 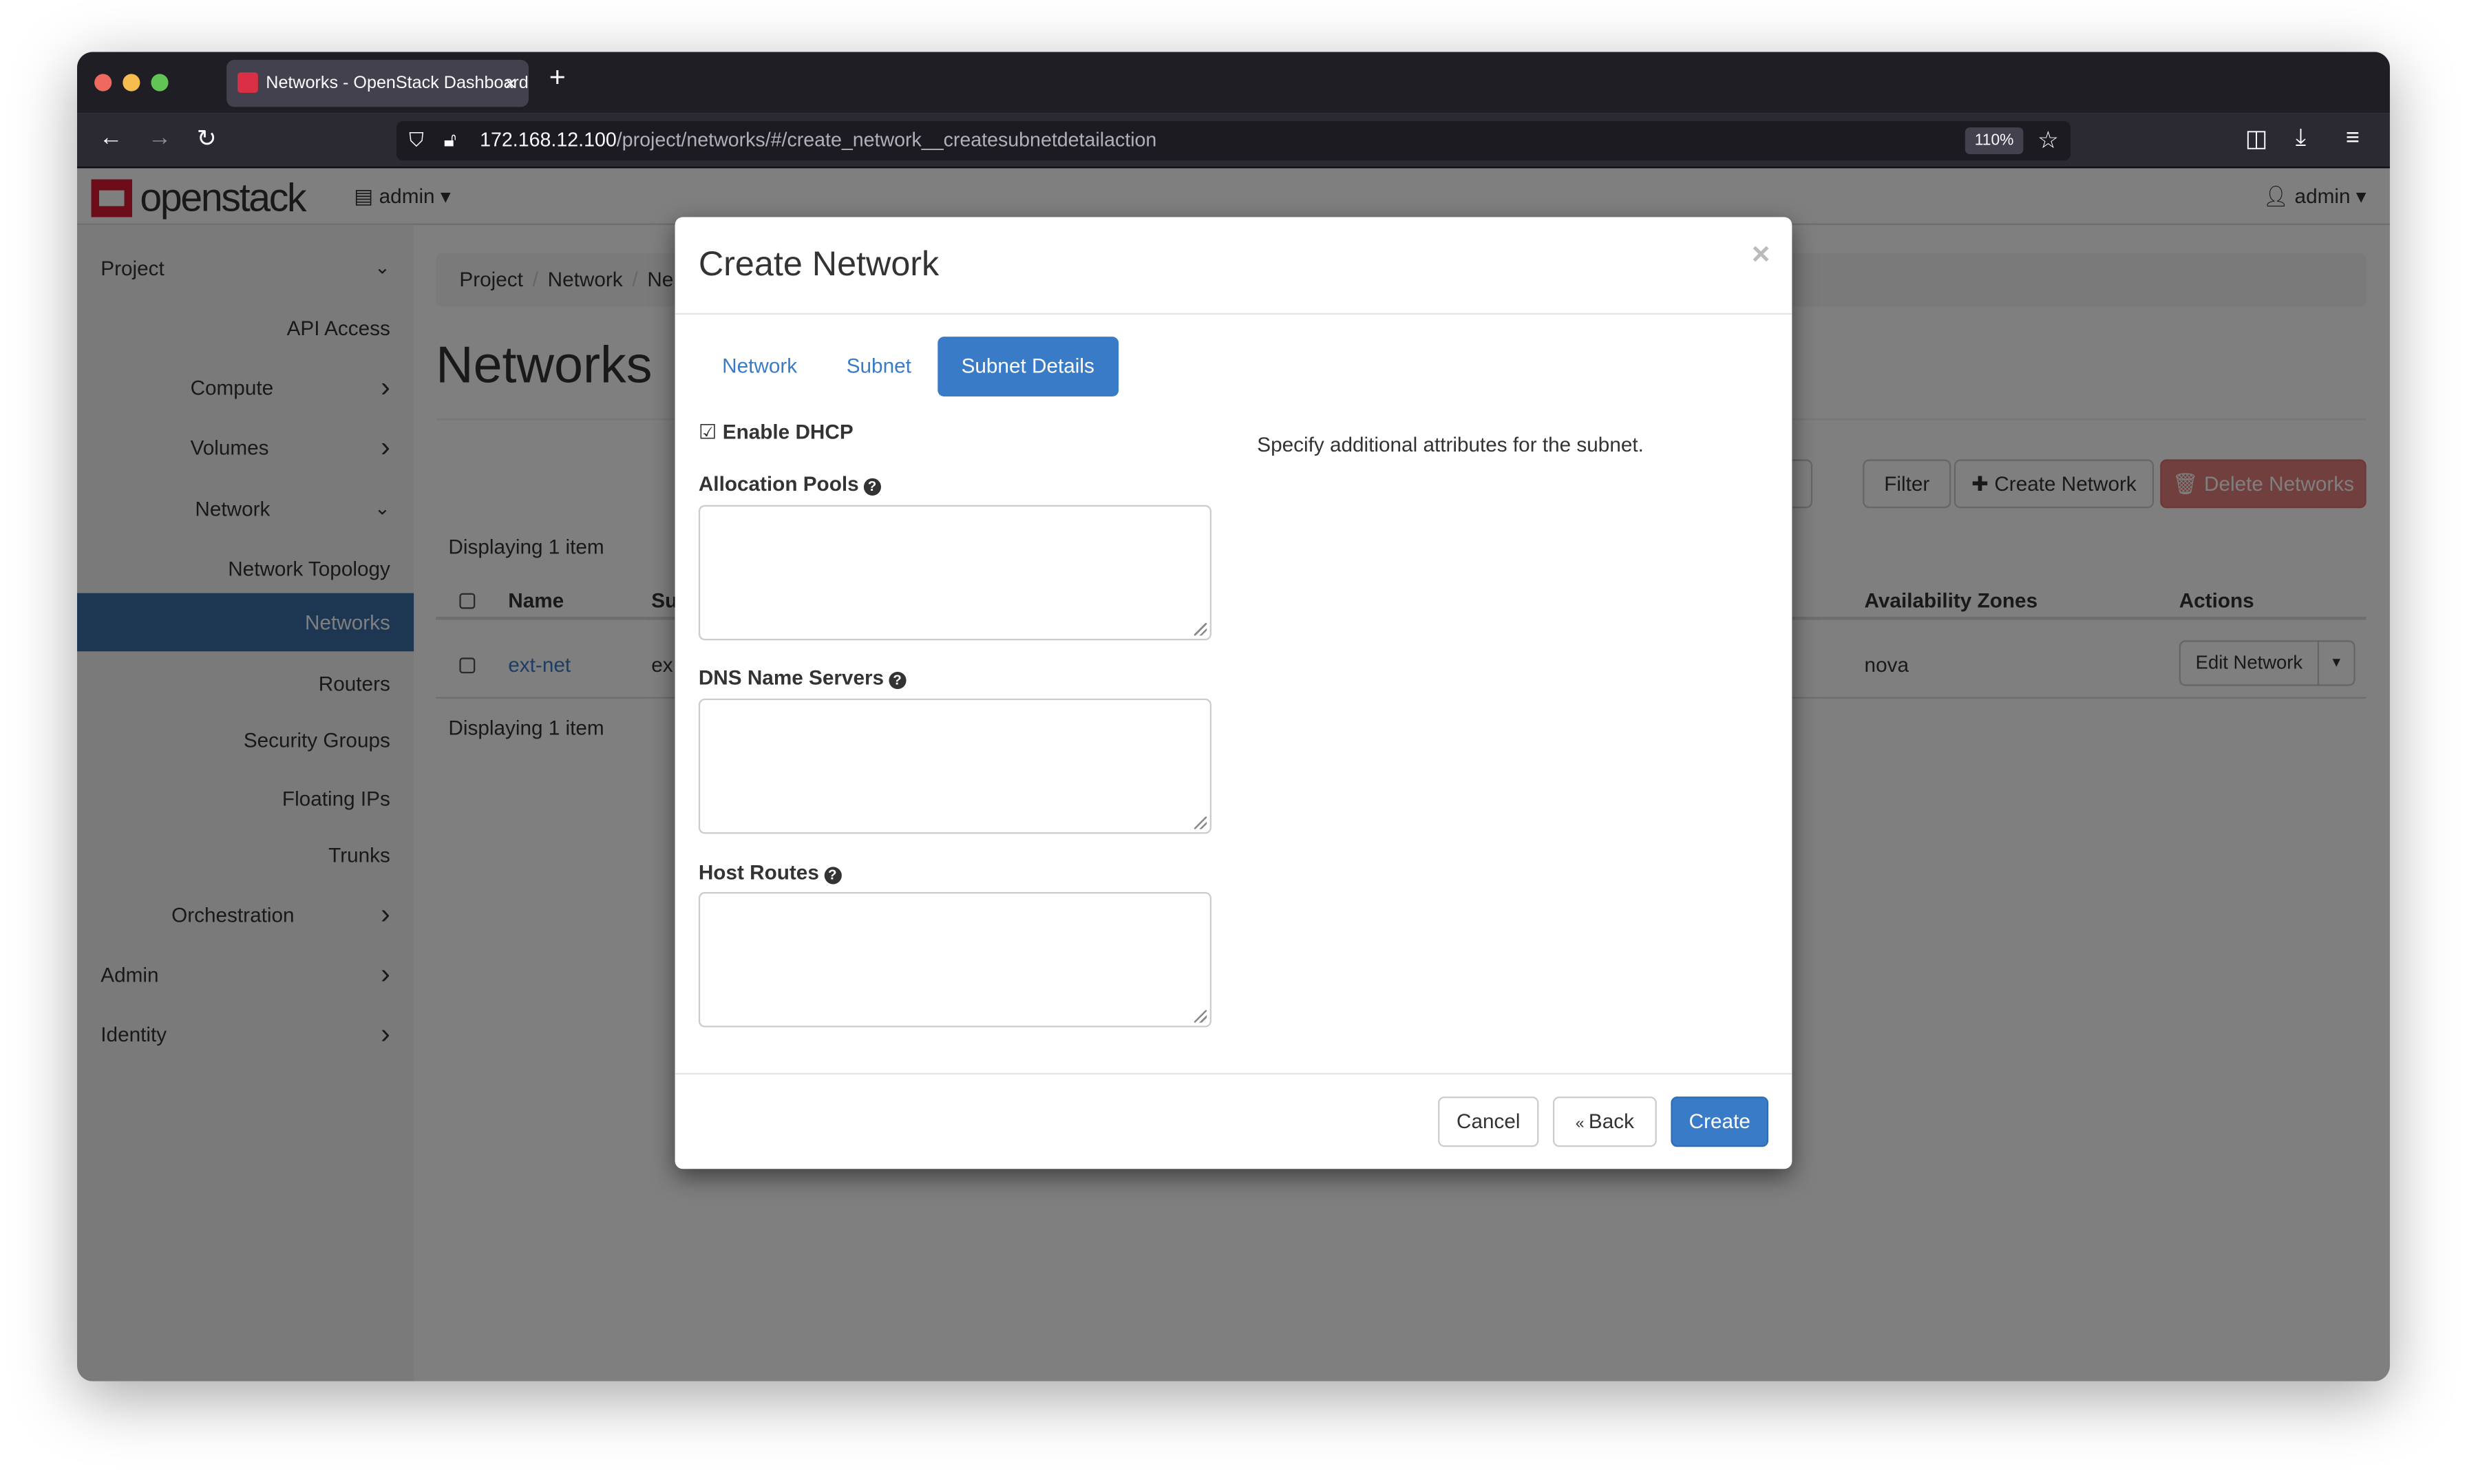 I want to click on enable-dhcp-label: Enable DHCP, so click(x=788, y=432).